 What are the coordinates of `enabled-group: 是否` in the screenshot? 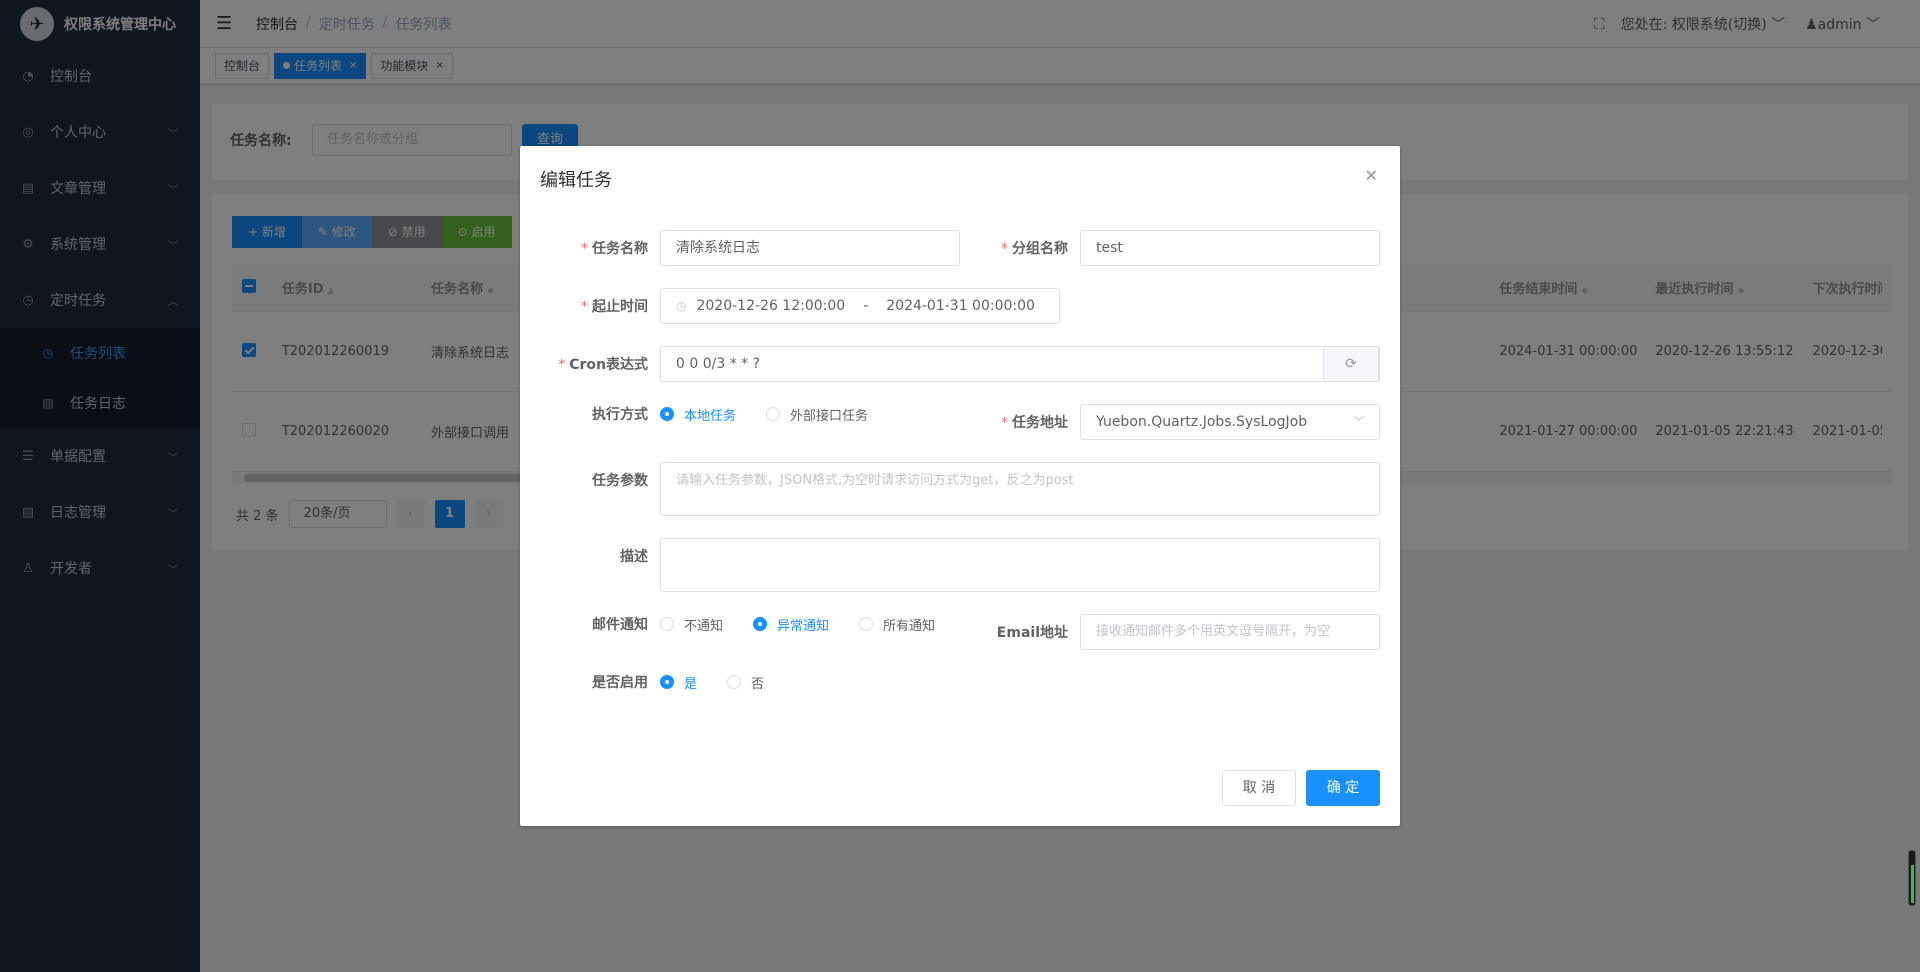 It's located at (727, 682).